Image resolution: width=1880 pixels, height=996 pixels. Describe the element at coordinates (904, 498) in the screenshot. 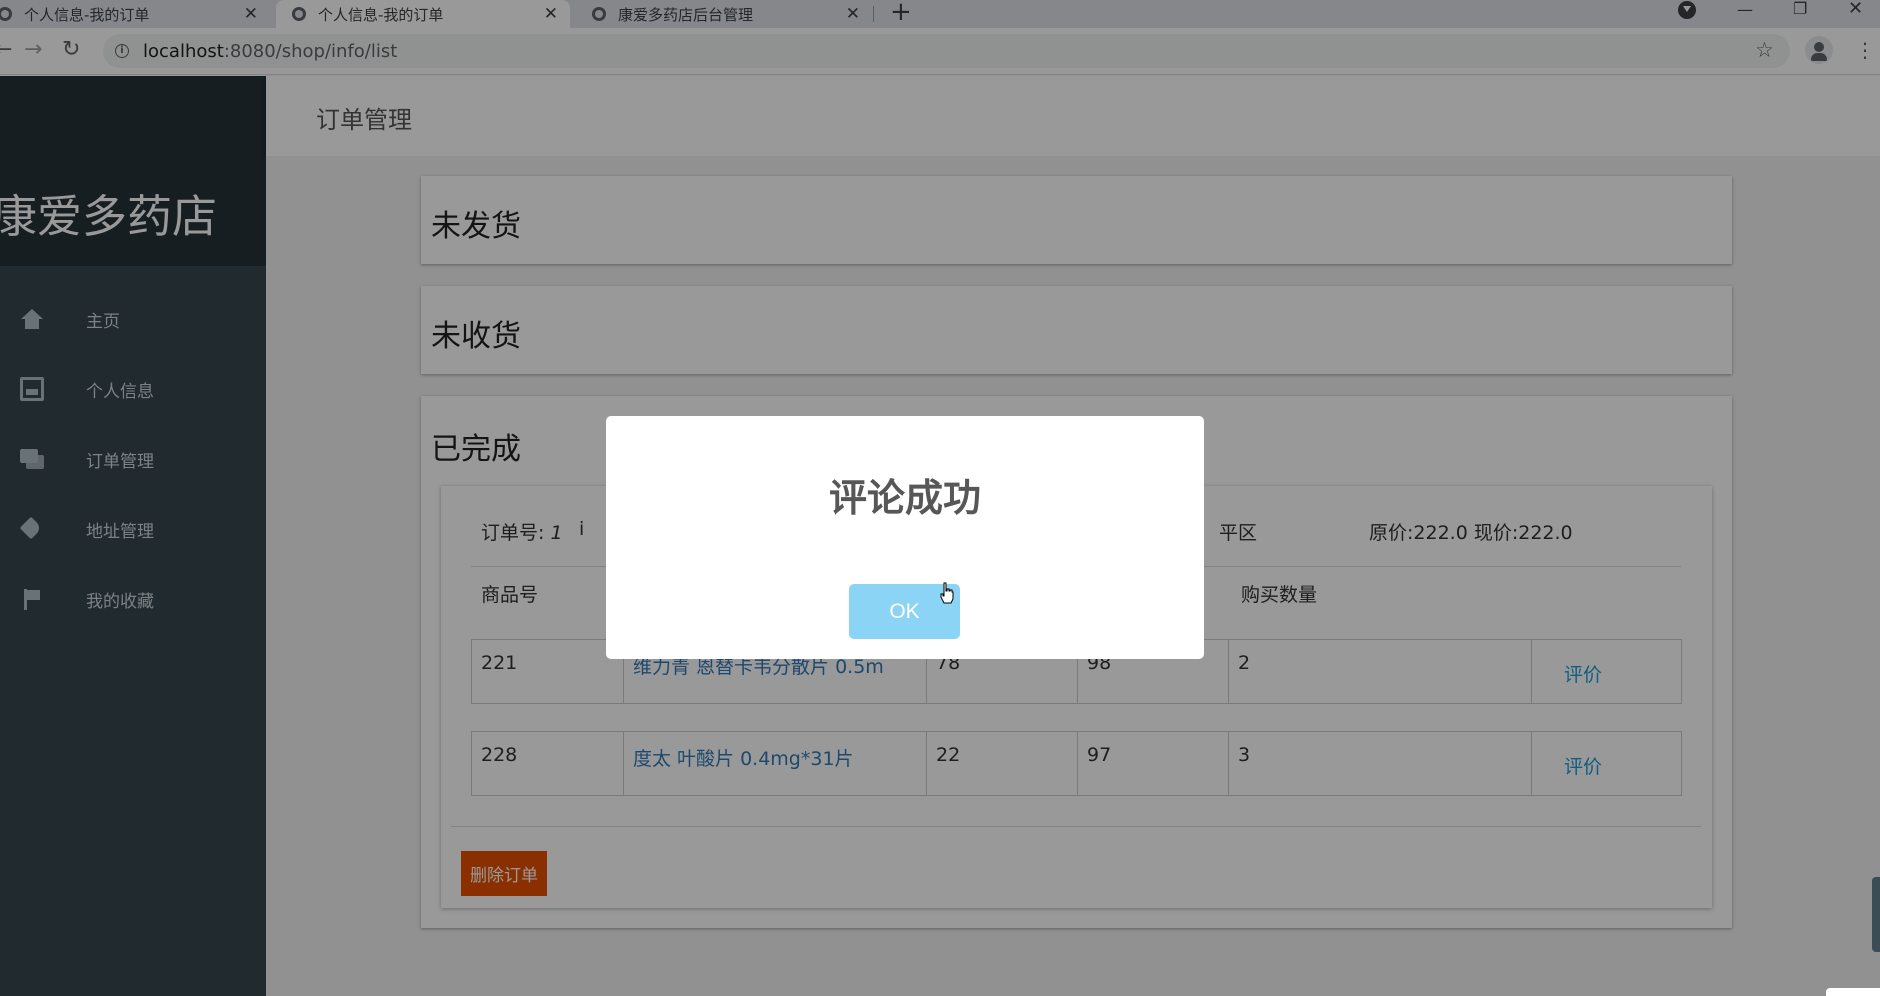

I see `dialog-title: 评论成功` at that location.